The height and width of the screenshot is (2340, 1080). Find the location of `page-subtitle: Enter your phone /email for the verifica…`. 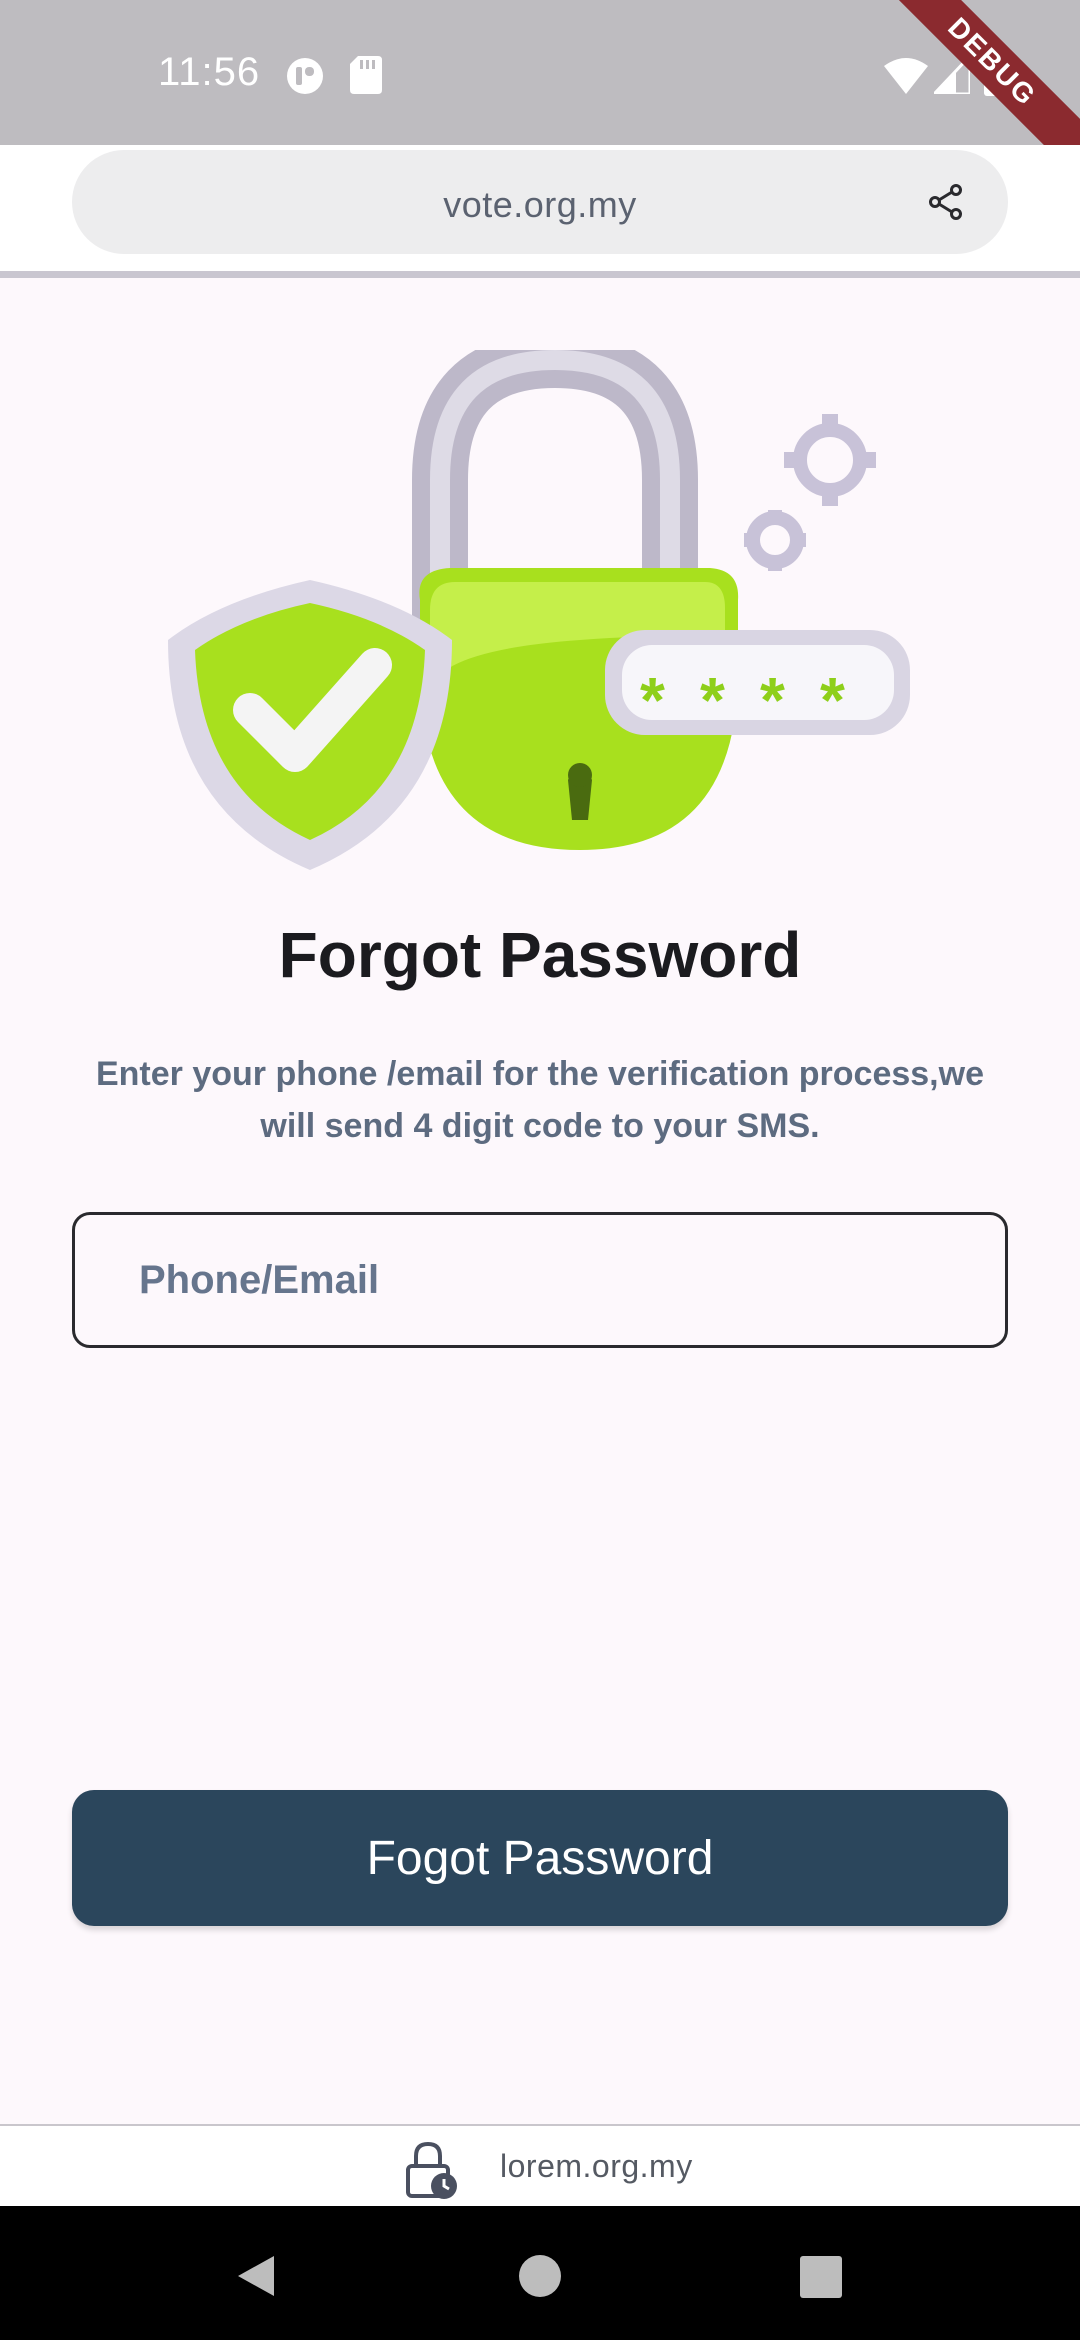

page-subtitle: Enter your phone /email for the verifica… is located at coordinates (539, 1100).